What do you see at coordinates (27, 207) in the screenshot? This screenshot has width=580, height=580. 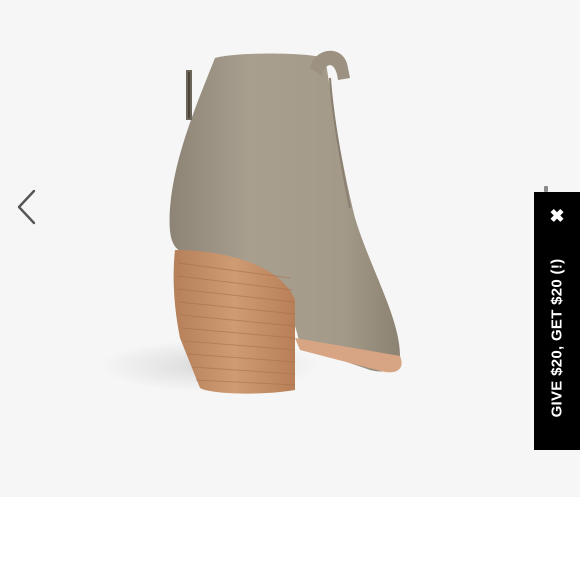 I see `chevron-left-icon` at bounding box center [27, 207].